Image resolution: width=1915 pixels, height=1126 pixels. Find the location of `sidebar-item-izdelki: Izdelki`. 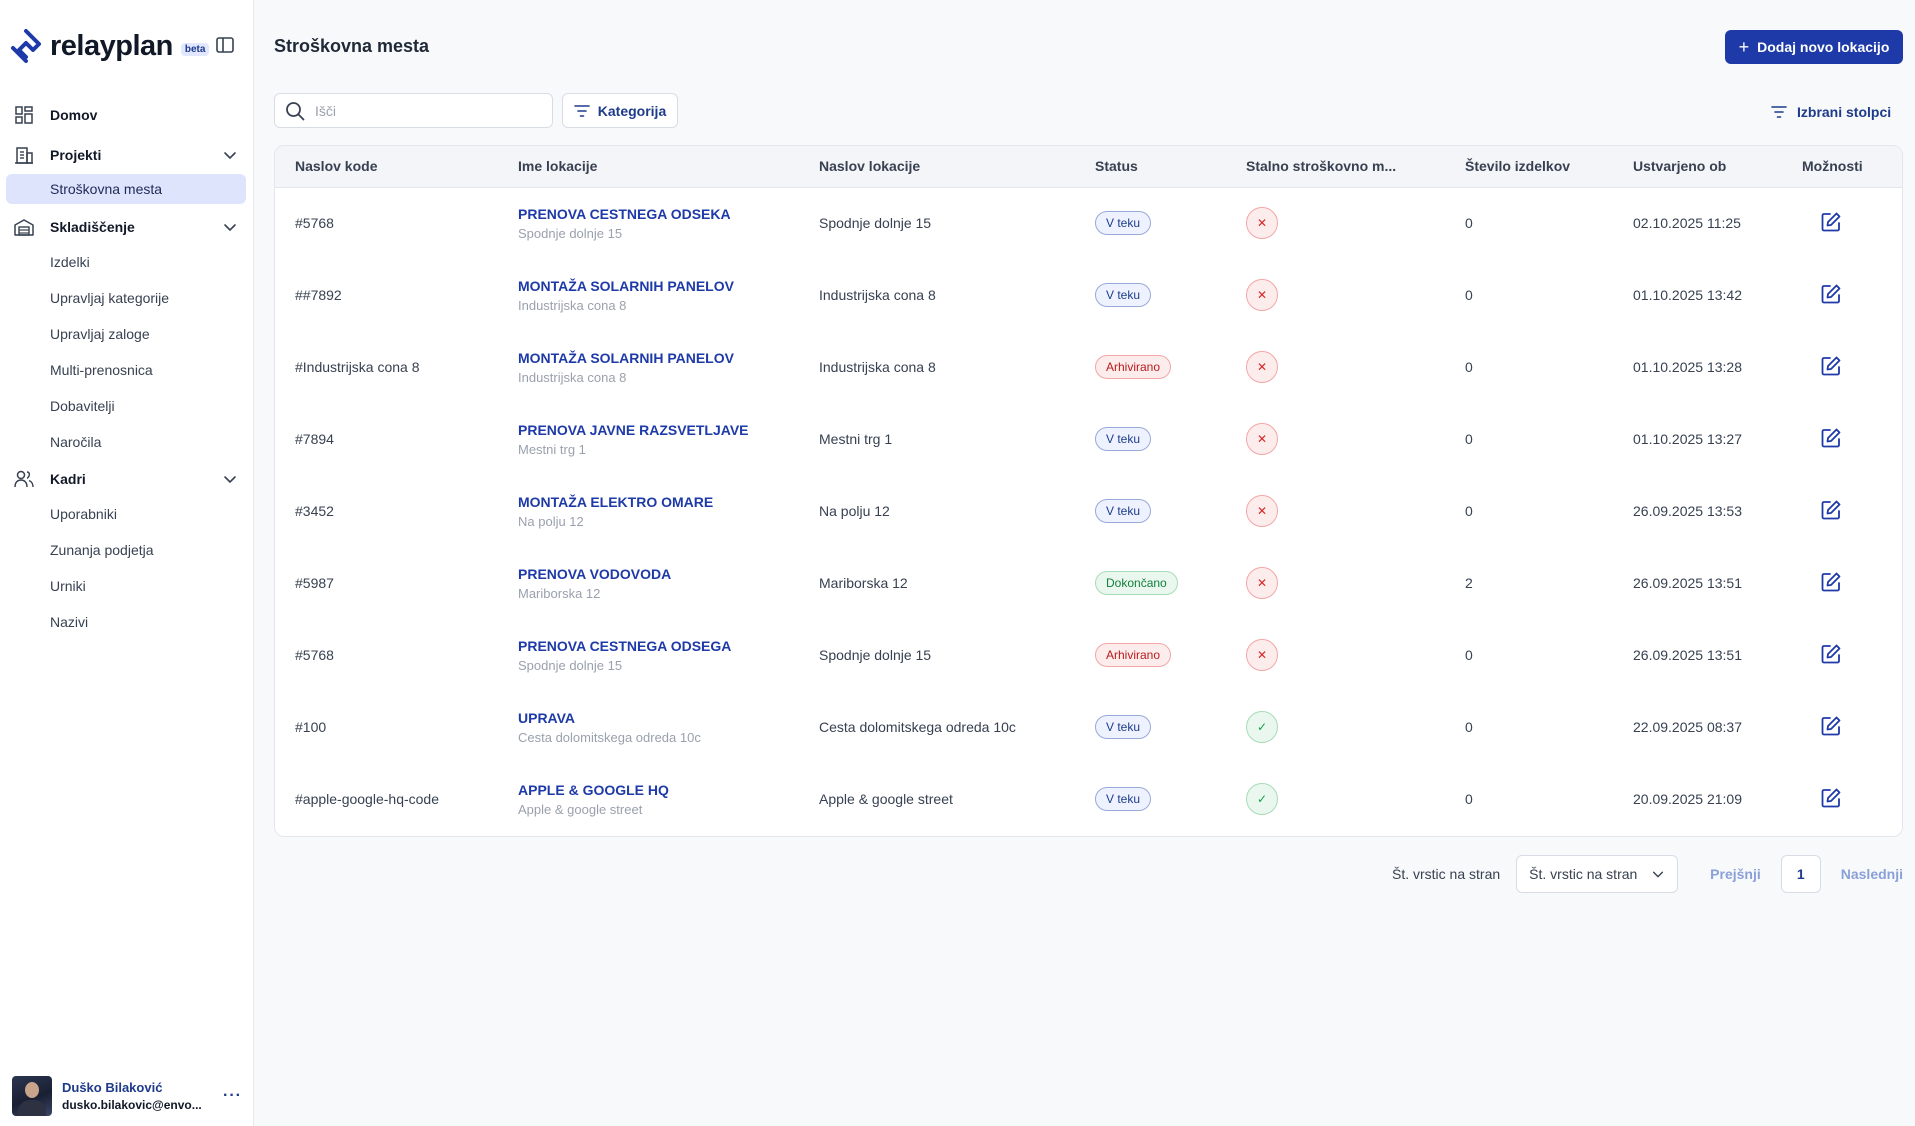

sidebar-item-izdelki: Izdelki is located at coordinates (127, 262).